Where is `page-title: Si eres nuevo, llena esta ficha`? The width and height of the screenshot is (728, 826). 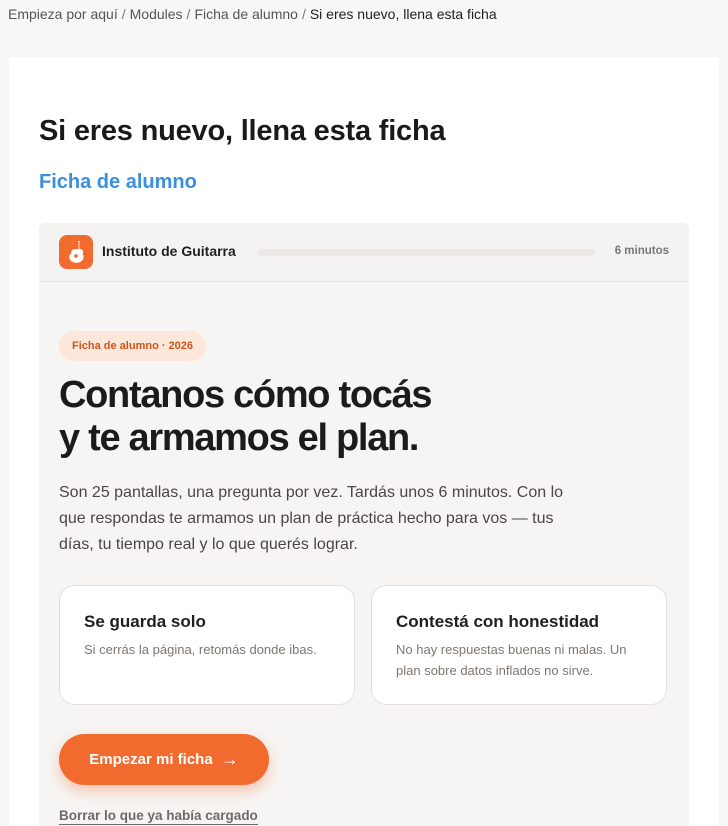 page-title: Si eres nuevo, llena esta ficha is located at coordinates (242, 131).